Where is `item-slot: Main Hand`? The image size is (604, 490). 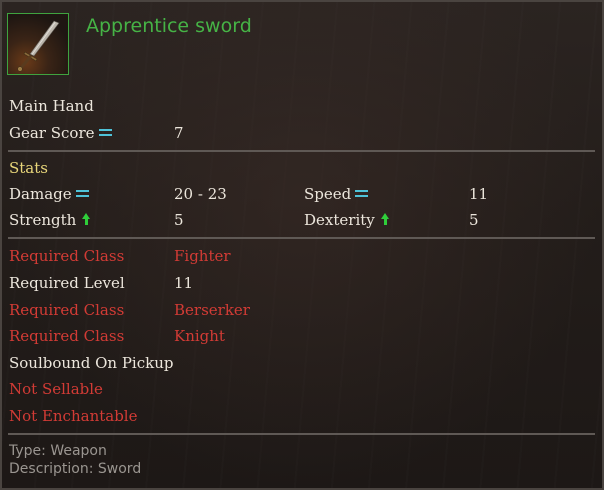 item-slot: Main Hand is located at coordinates (51, 106).